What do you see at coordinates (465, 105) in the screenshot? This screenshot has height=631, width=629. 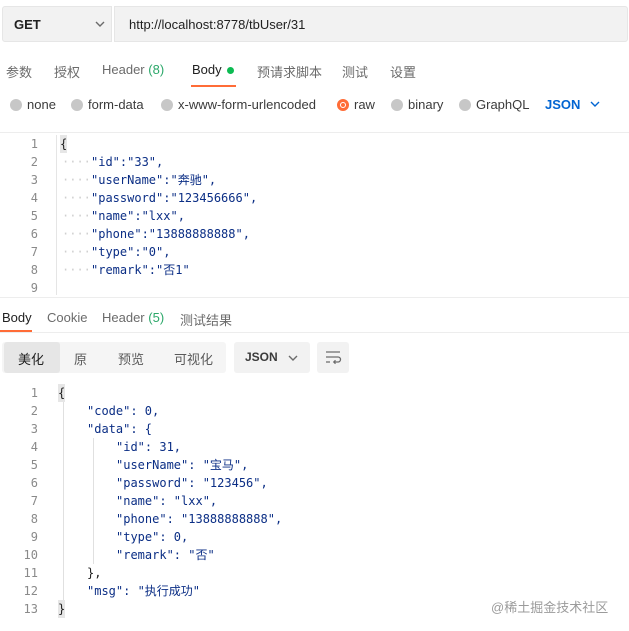 I see `radio-graphql` at bounding box center [465, 105].